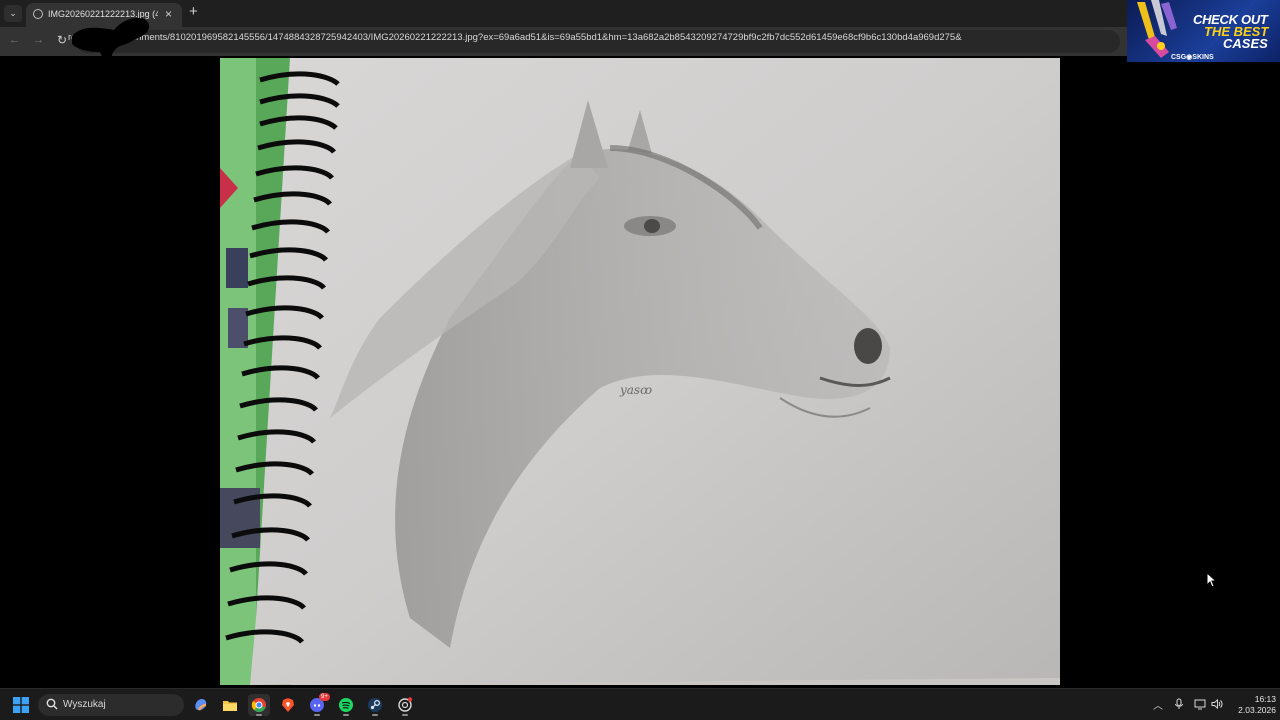 Image resolution: width=1280 pixels, height=720 pixels. What do you see at coordinates (193, 12) in the screenshot?
I see `new-tab-button: +` at bounding box center [193, 12].